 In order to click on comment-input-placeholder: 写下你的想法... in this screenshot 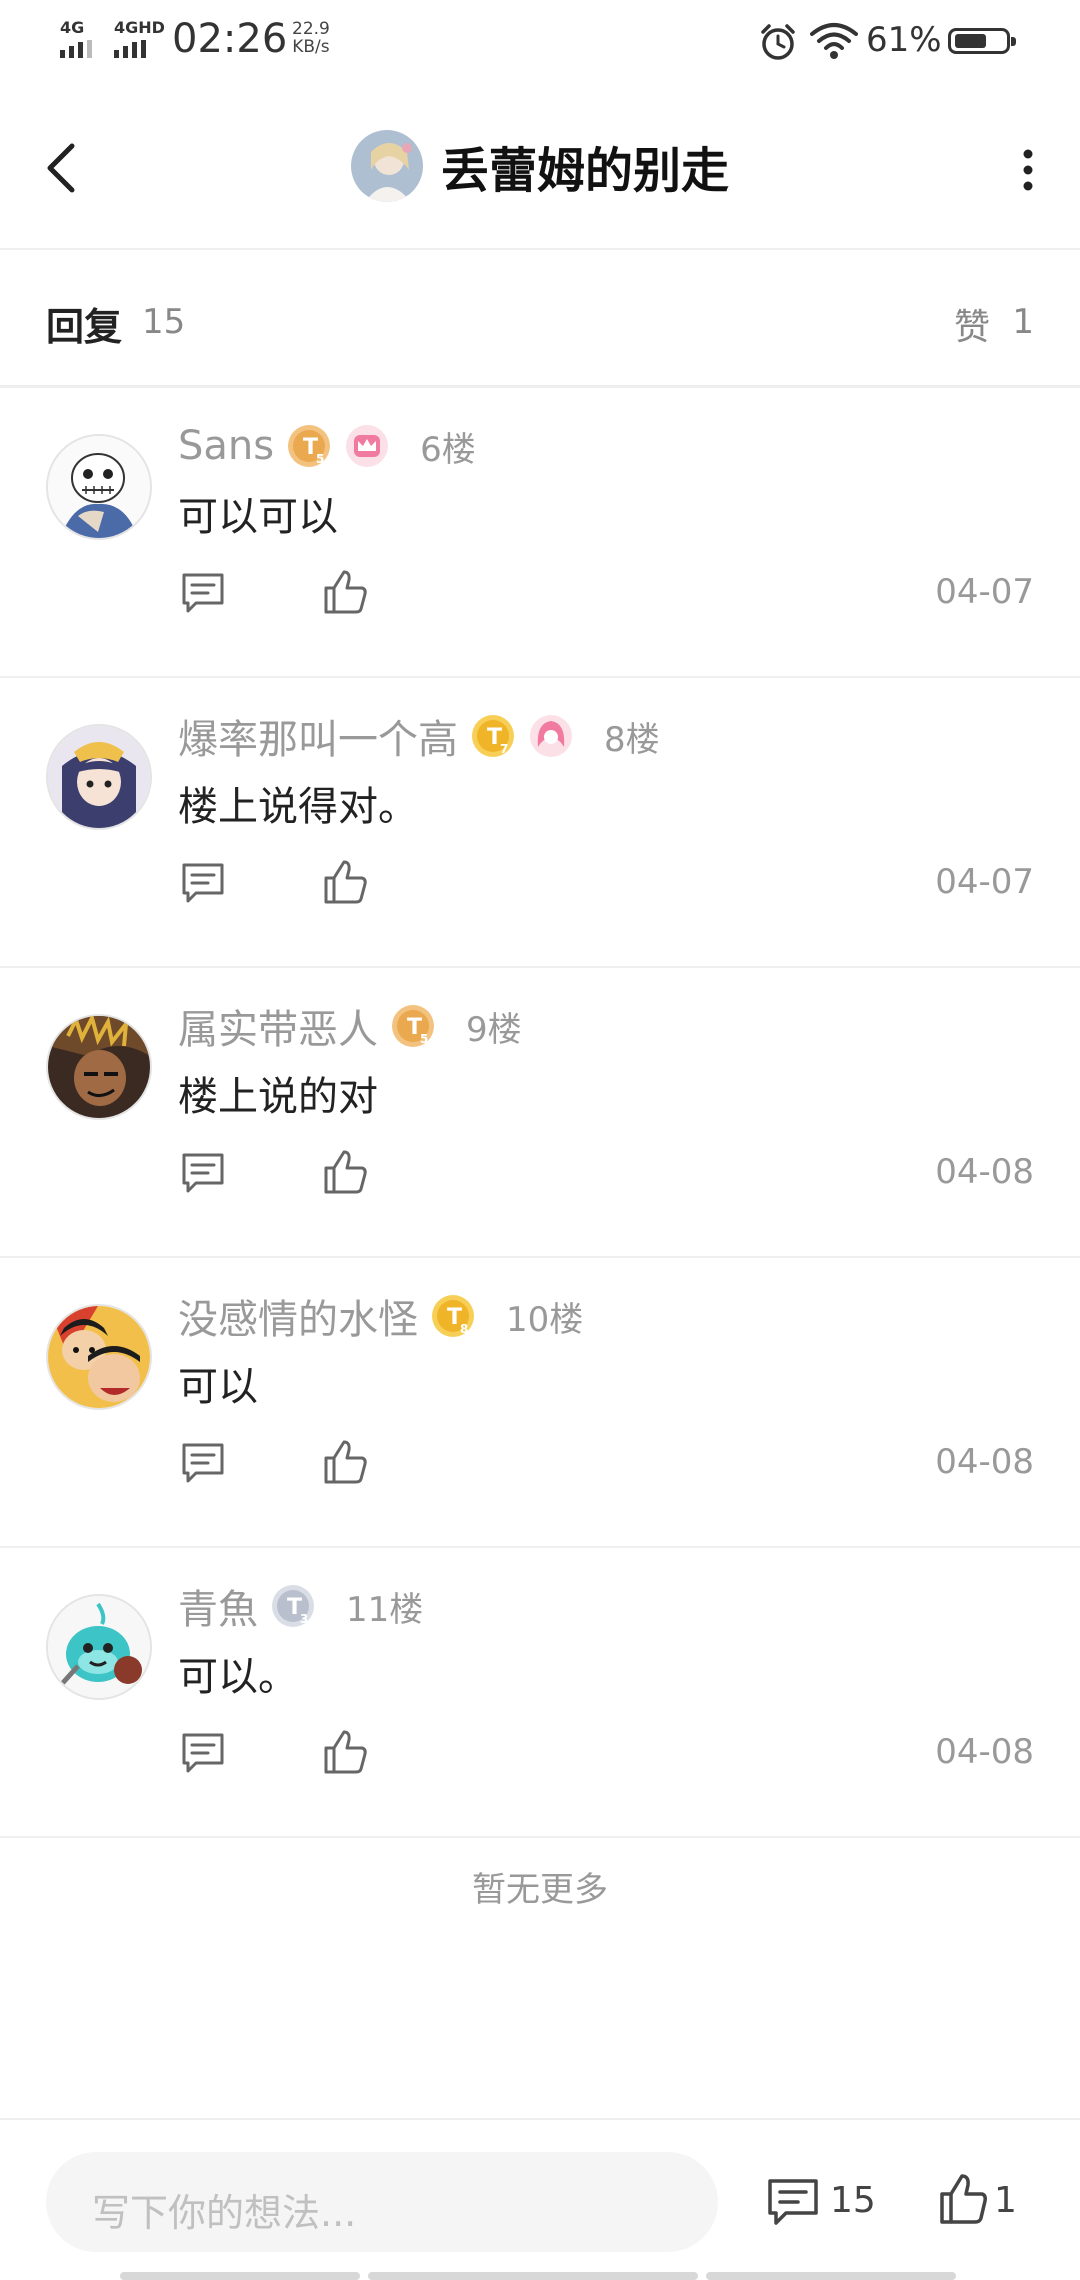, I will do `click(224, 2213)`.